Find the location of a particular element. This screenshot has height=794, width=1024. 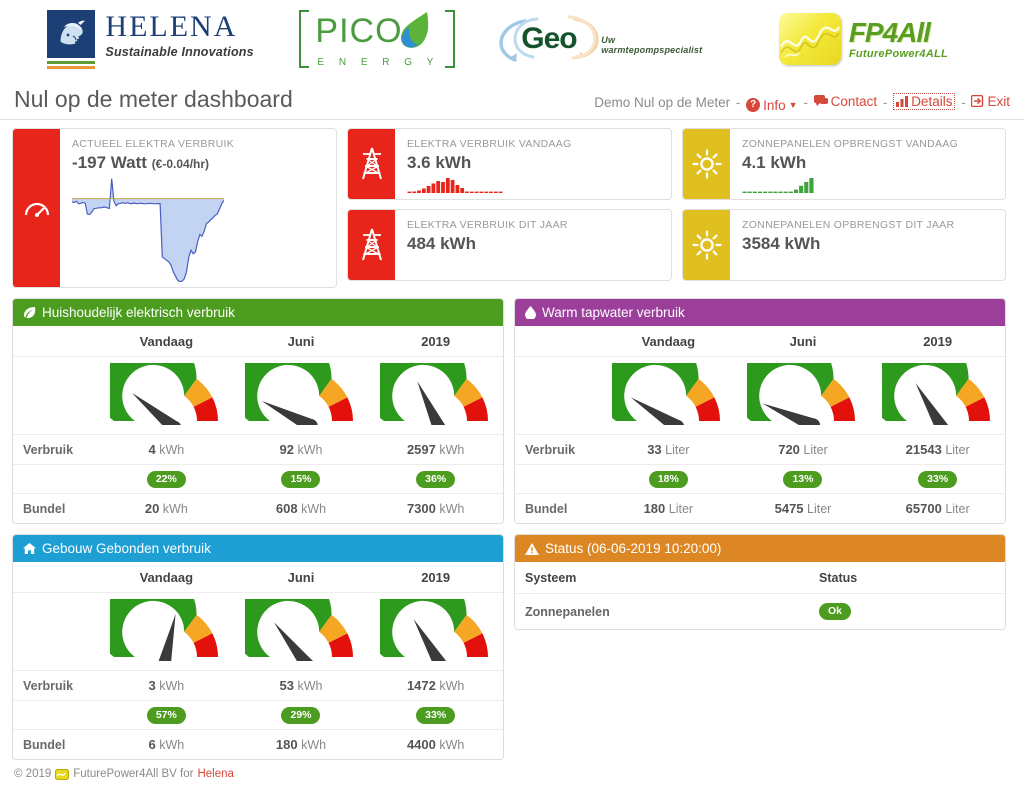

table-row-bundle: Bundel 180 Liter 5475 Liter 65700 Liter is located at coordinates (760, 508).